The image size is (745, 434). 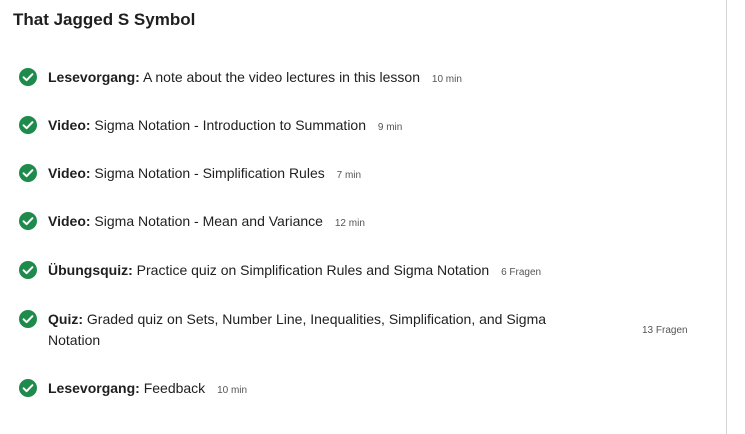 I want to click on item-title: Sigma Notation - Mean and Variance, so click(x=208, y=221).